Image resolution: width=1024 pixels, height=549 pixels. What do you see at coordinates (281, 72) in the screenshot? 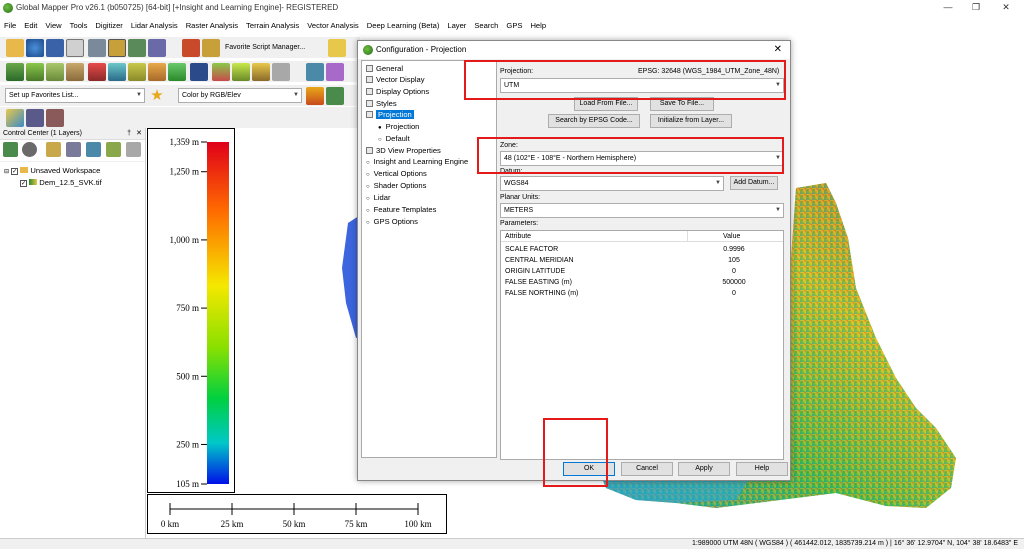
I see `measure-icon` at bounding box center [281, 72].